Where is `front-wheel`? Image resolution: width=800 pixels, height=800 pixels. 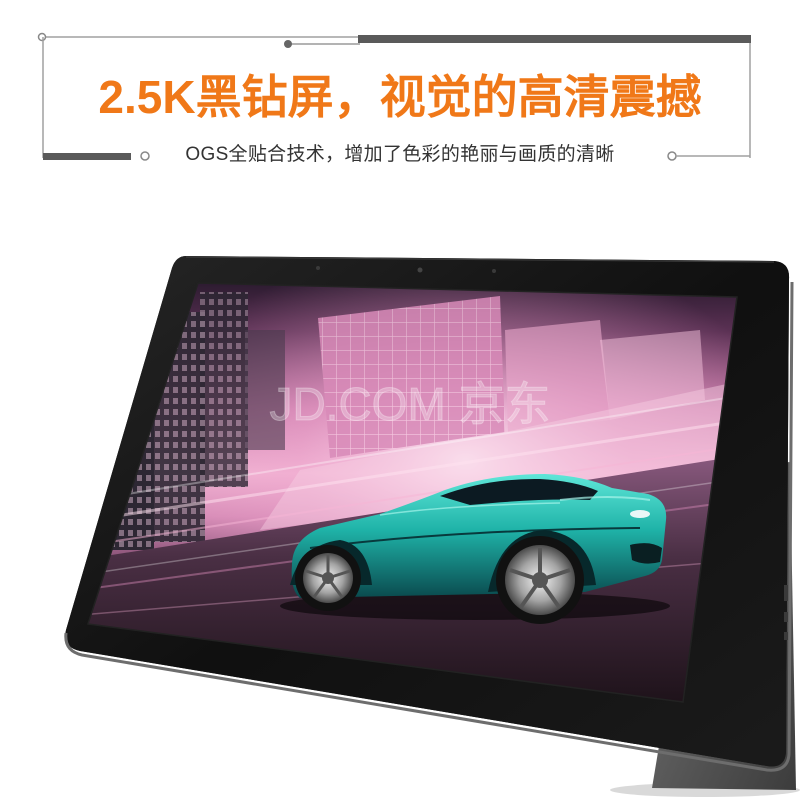 front-wheel is located at coordinates (540, 580).